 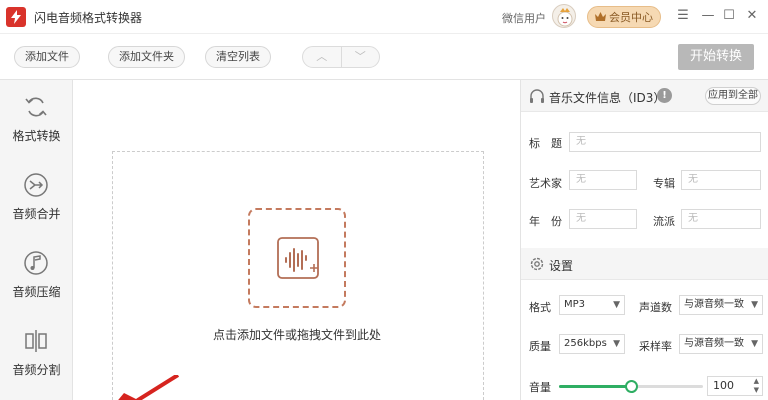 I want to click on volume-slider-thumb, so click(x=631, y=386).